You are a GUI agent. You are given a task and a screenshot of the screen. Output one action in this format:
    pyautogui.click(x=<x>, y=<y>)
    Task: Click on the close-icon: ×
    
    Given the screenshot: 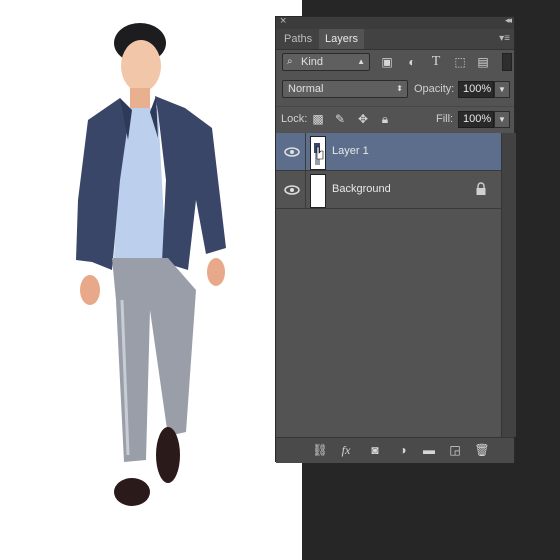 What is the action you would take?
    pyautogui.click(x=283, y=21)
    